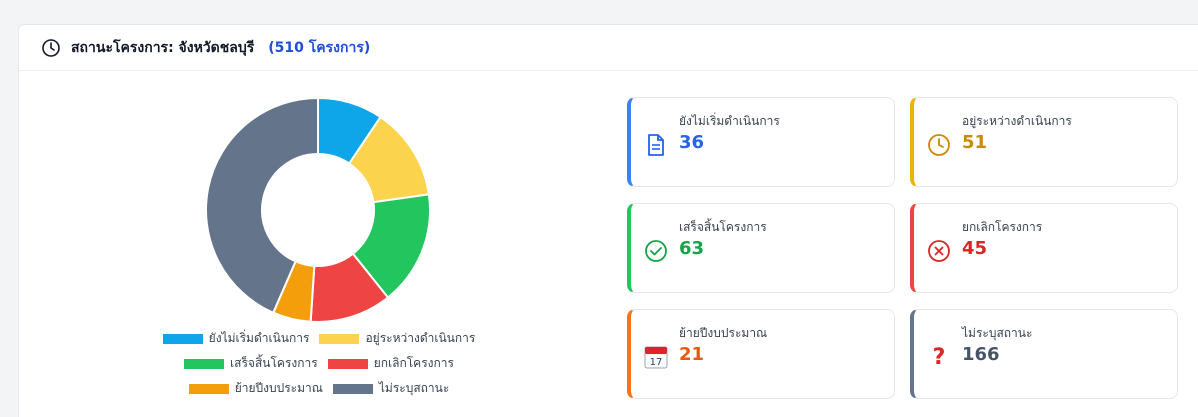 The image size is (1198, 417). What do you see at coordinates (761, 354) in the screenshot?
I see `stat-card-moved-budget: 17 ย้ายปีงบประมาณ 21` at bounding box center [761, 354].